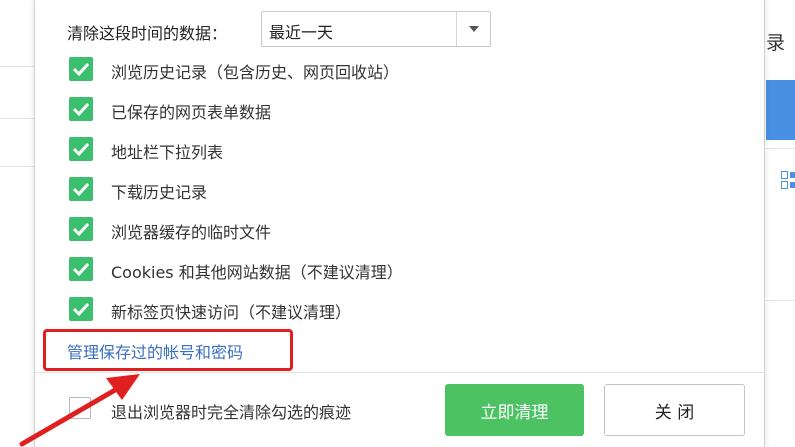  I want to click on background-text-fragment: 录, so click(776, 43).